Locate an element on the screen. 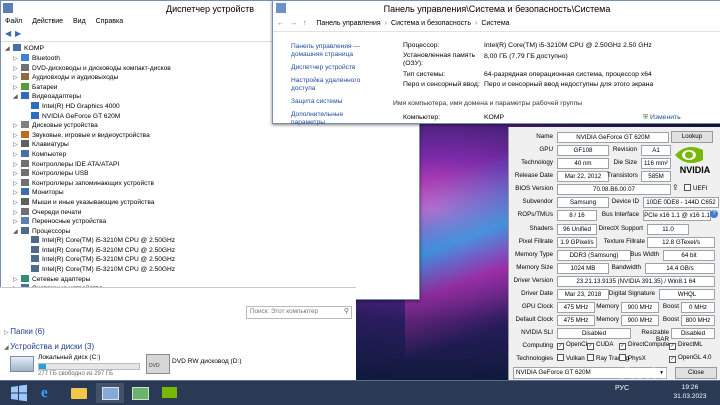  device-manager-app-icon is located at coordinates (8, 8).